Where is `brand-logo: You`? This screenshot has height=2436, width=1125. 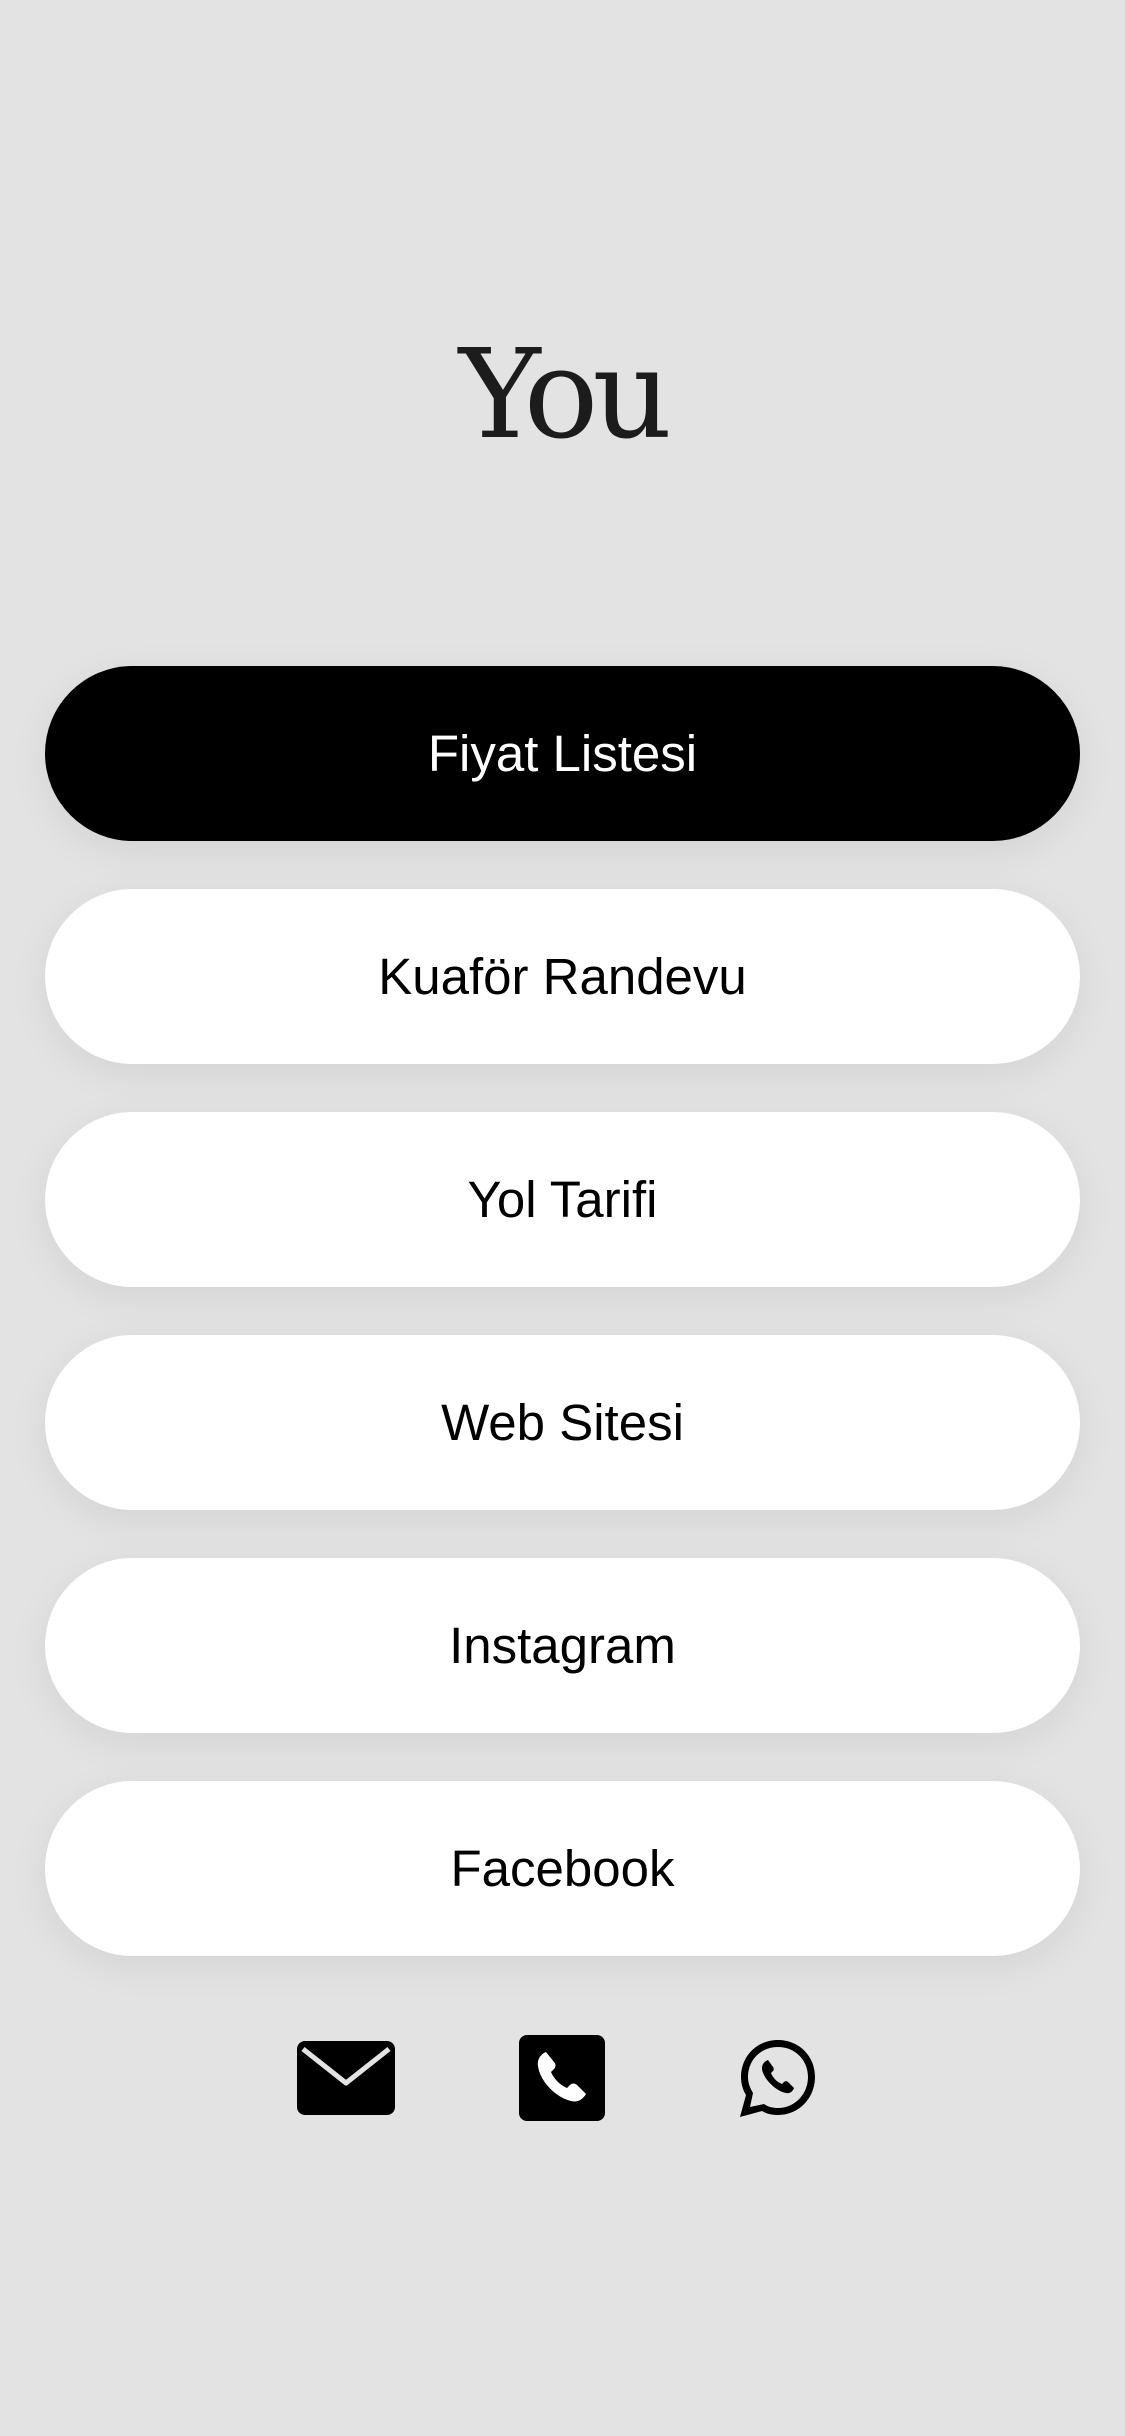
brand-logo: You is located at coordinates (565, 395).